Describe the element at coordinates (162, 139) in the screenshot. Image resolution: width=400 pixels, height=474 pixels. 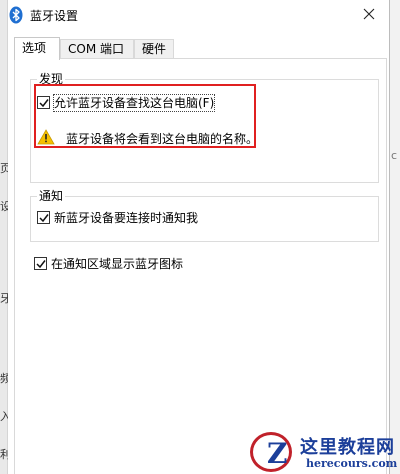
I see `discovery-warning-text: 蓝牙设备将会看到这台电脑的名称。` at that location.